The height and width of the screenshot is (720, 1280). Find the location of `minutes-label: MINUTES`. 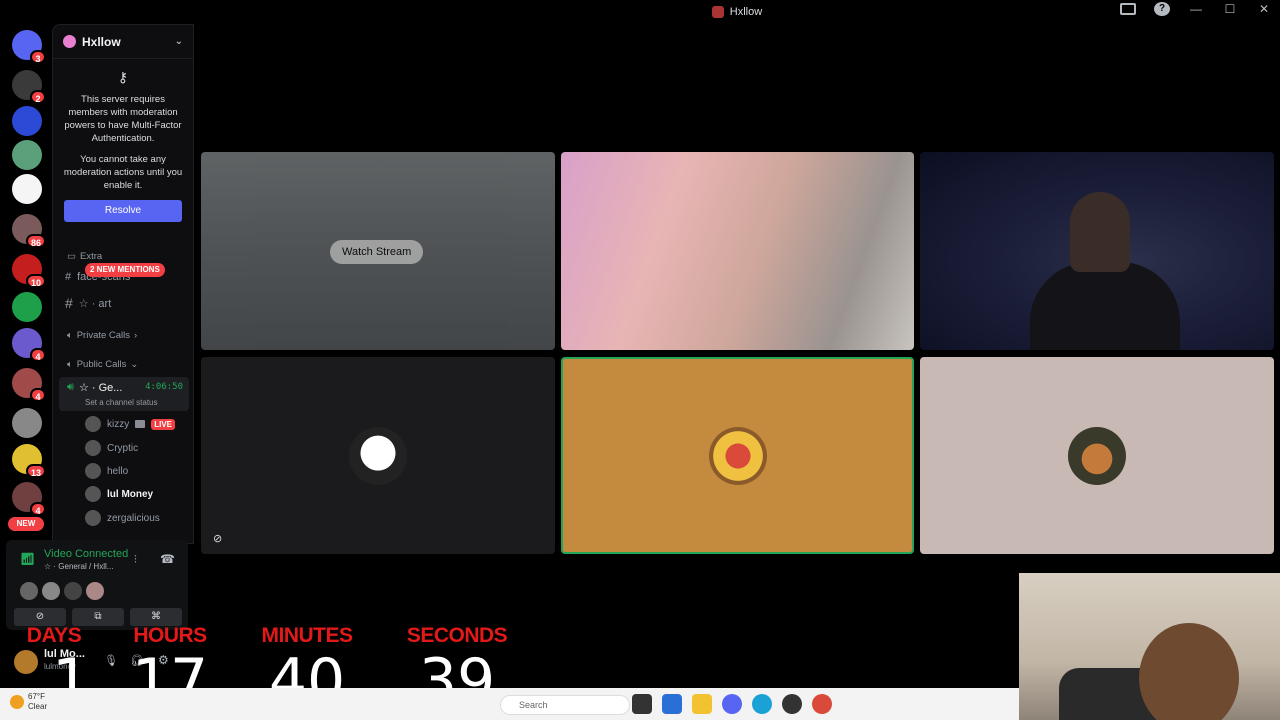

minutes-label: MINUTES is located at coordinates (307, 635).